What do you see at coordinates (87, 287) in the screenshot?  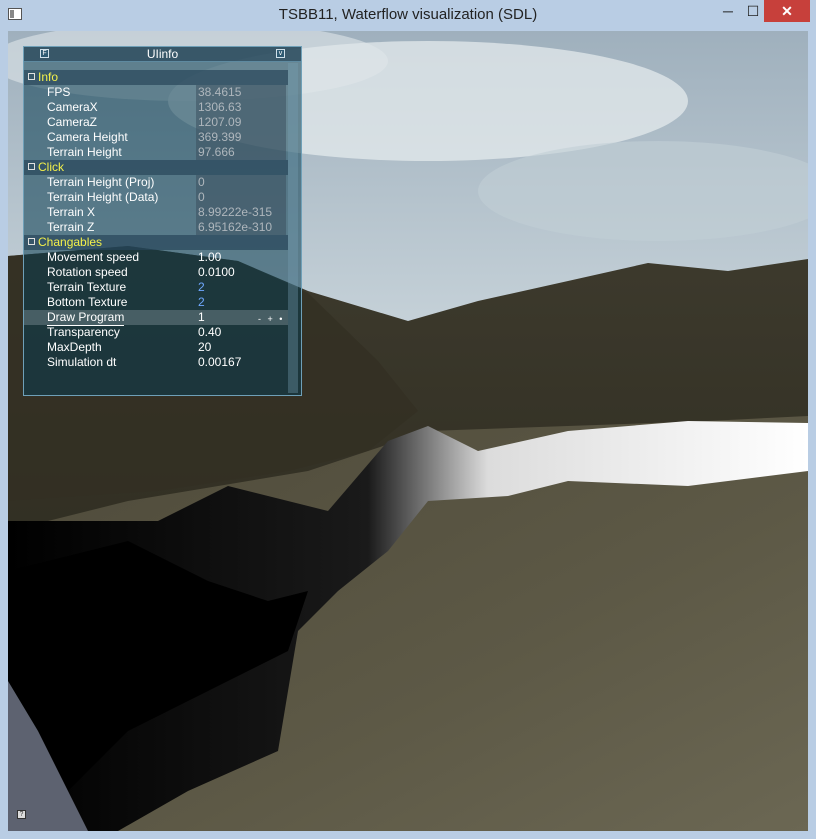 I see `row-label: Terrain Texture` at bounding box center [87, 287].